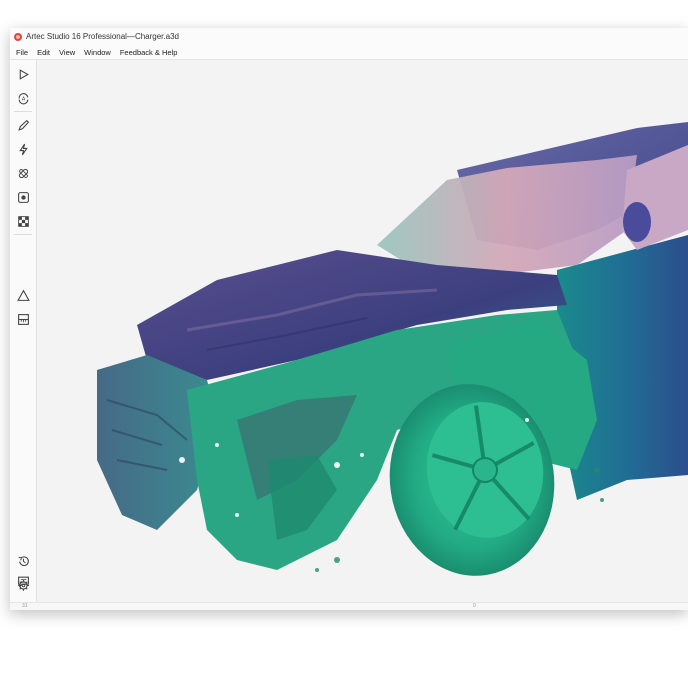  I want to click on title-bar: Artec Studio 16 Professional—Charger.a3d, so click(349, 36).